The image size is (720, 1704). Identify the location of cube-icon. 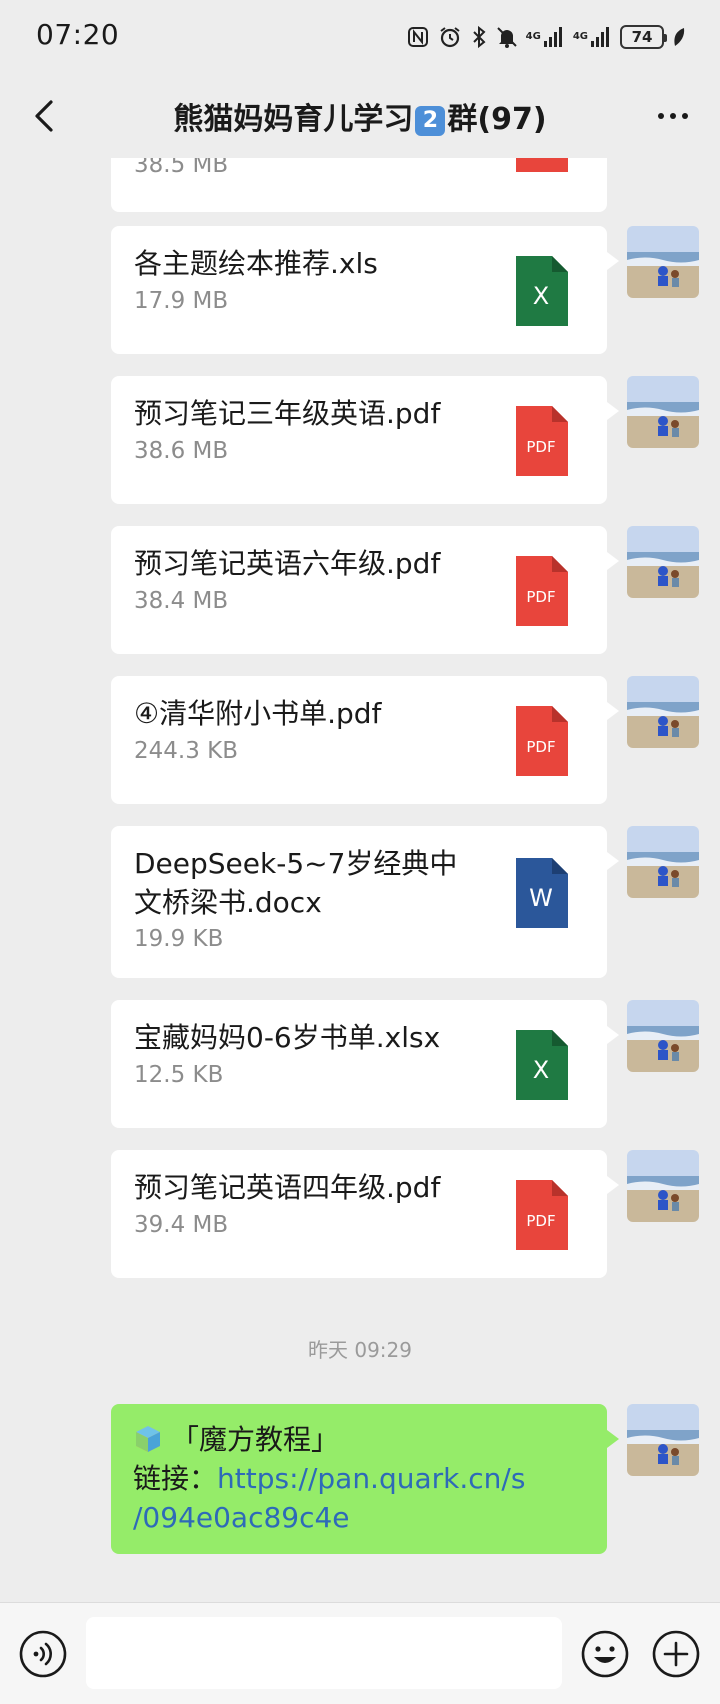
(148, 1439).